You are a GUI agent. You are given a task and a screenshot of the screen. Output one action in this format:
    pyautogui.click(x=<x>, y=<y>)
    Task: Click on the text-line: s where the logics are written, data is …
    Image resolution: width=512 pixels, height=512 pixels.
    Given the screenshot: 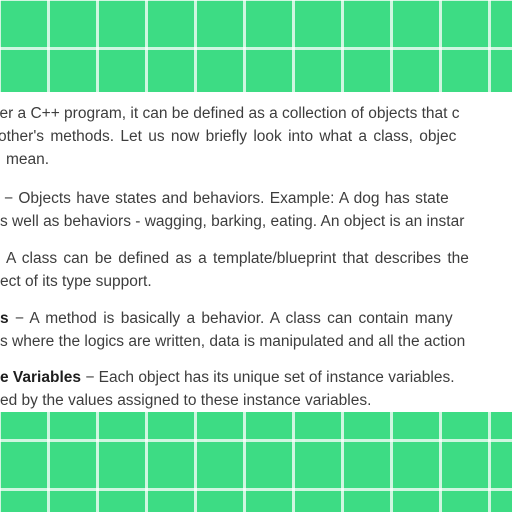 What is the action you would take?
    pyautogui.click(x=233, y=341)
    